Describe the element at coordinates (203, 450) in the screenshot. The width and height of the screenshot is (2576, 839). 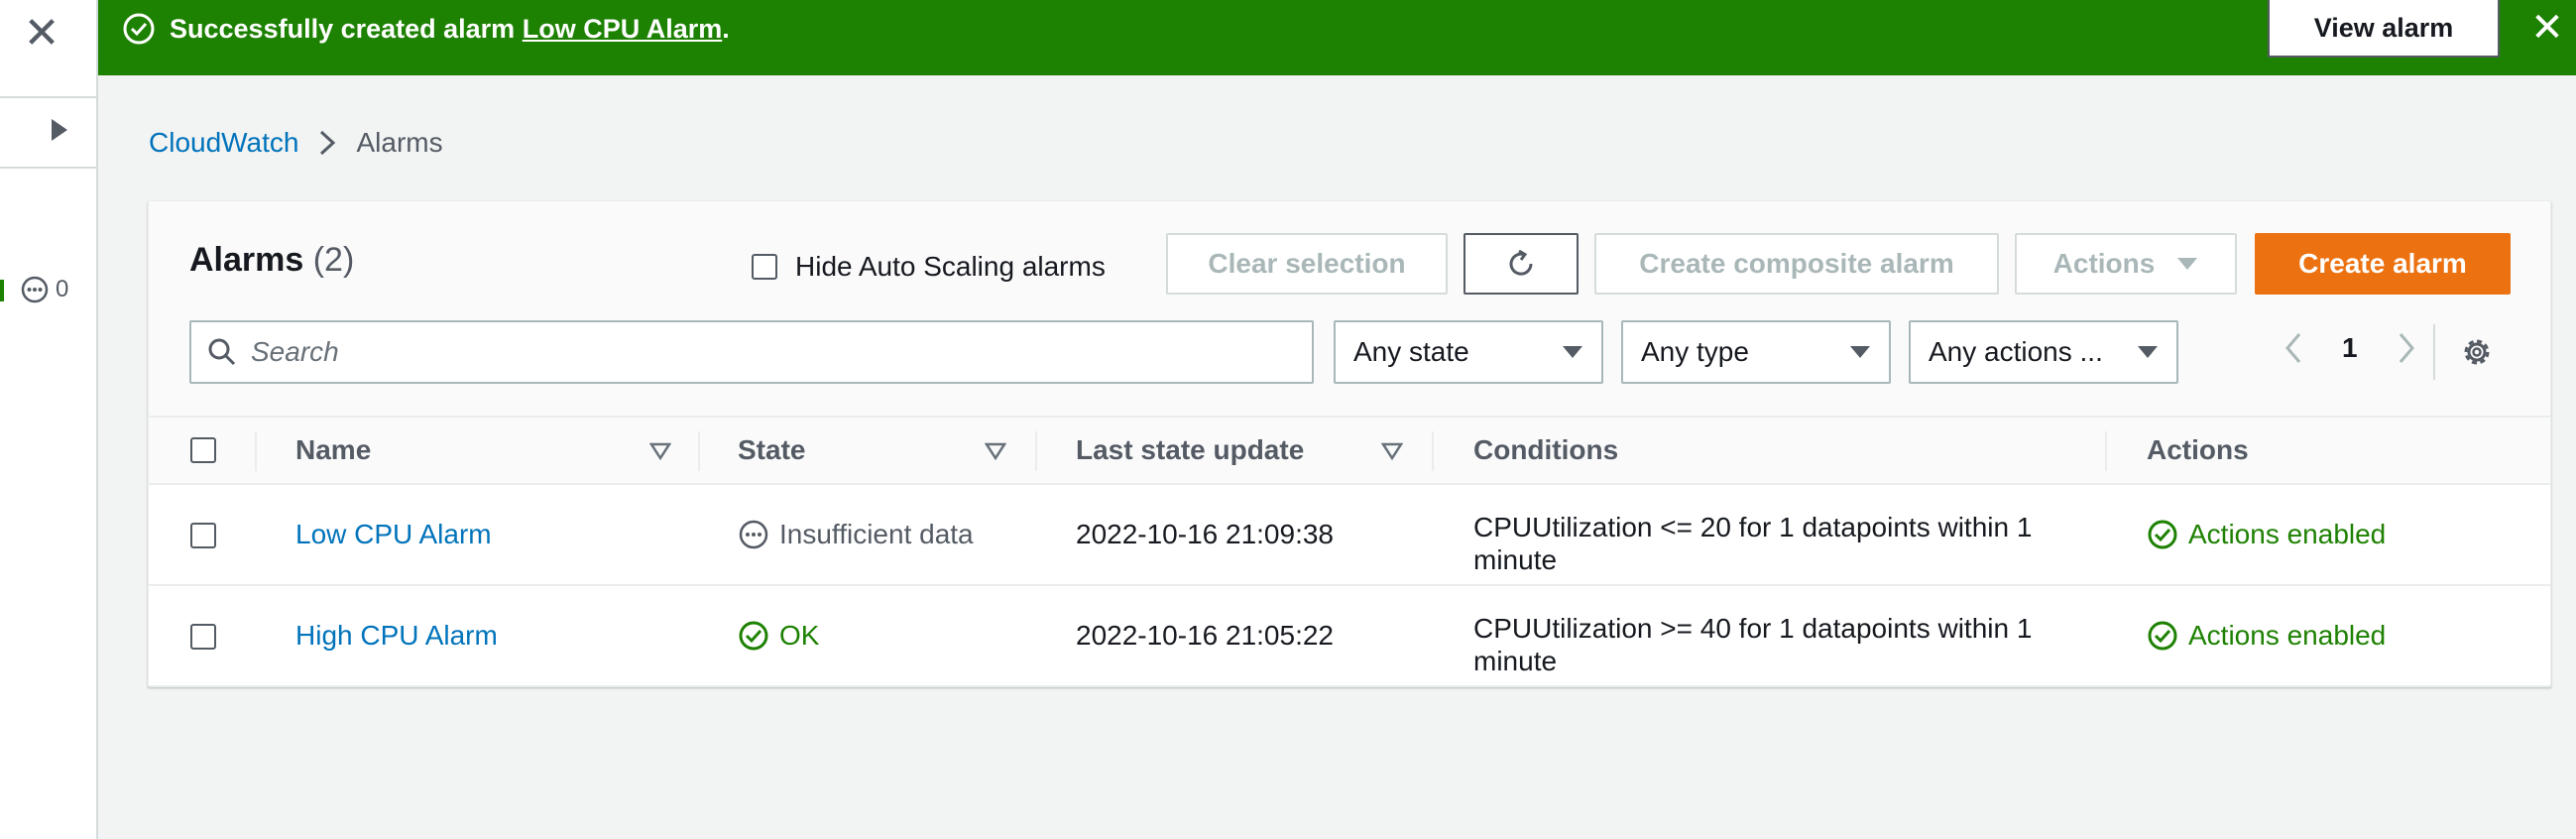
I see `select-all-checkbox` at that location.